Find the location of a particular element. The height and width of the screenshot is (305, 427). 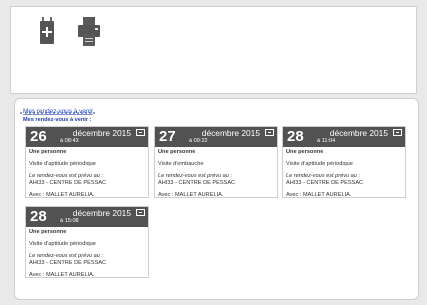

card-header: 28 décembre 2015 à 11:04 is located at coordinates (344, 137).